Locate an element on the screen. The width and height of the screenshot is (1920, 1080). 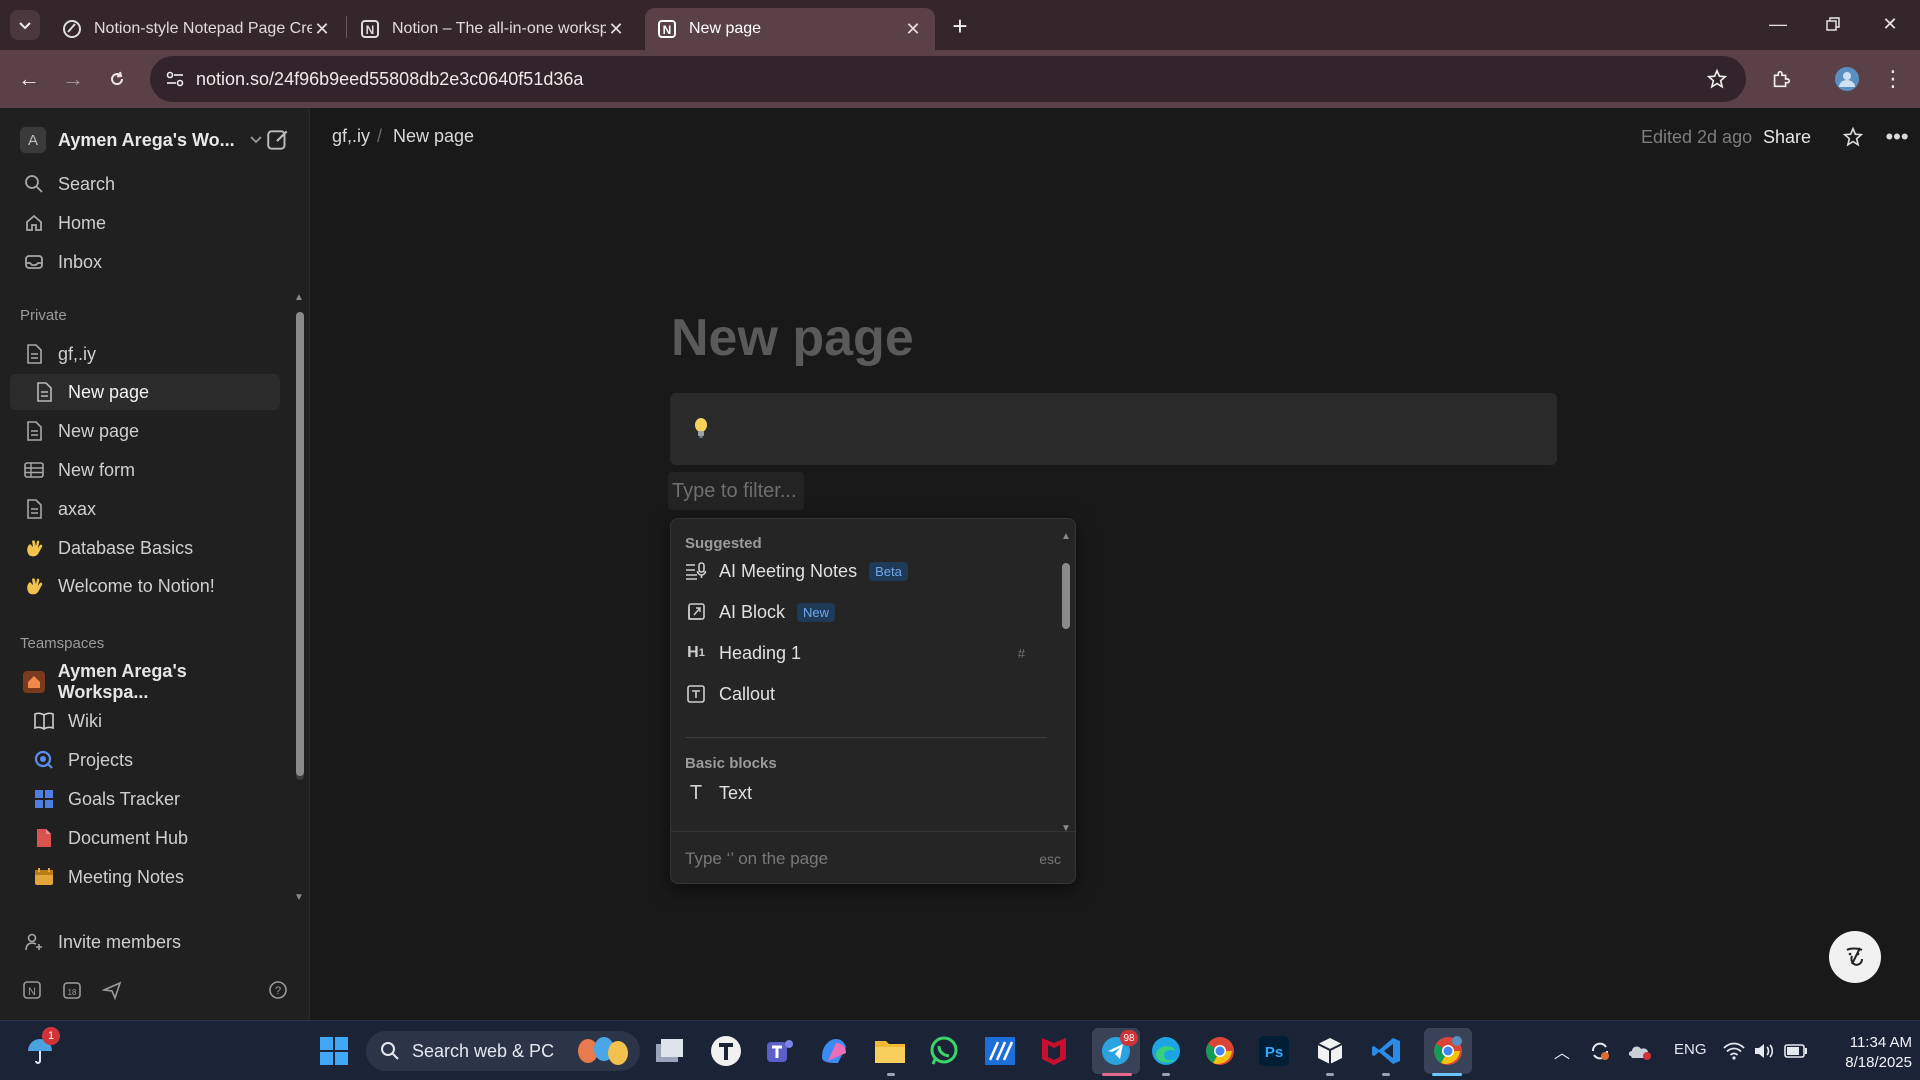
menu-item-text: T Text is located at coordinates (860, 793).